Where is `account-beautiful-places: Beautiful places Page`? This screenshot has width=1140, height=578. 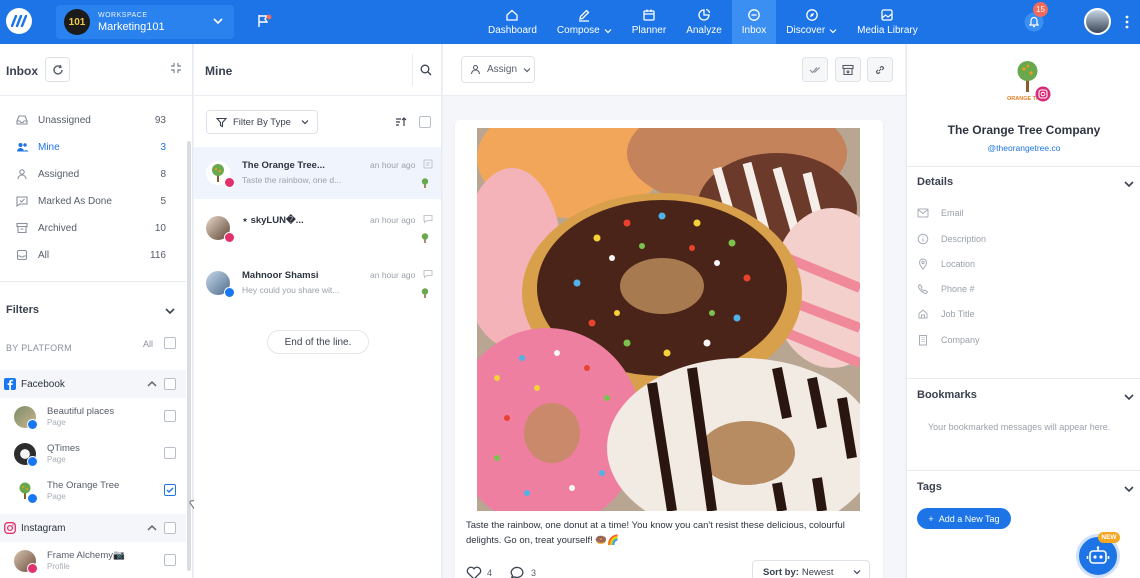 account-beautiful-places: Beautiful places Page is located at coordinates (93, 420).